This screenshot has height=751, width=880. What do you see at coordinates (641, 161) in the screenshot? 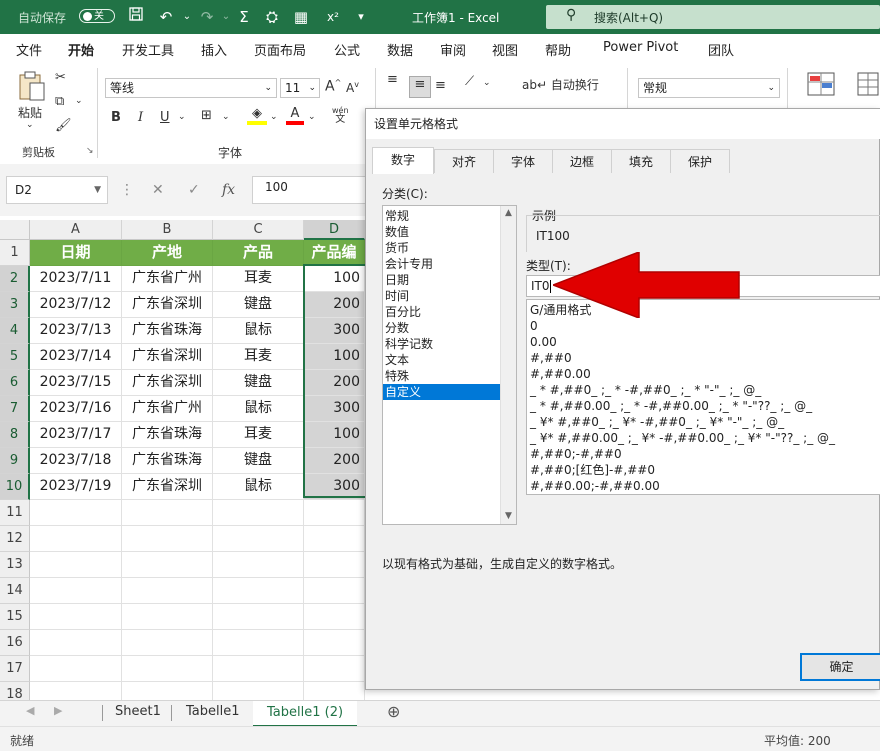
I see `dialog-tab-fill: 填充` at bounding box center [641, 161].